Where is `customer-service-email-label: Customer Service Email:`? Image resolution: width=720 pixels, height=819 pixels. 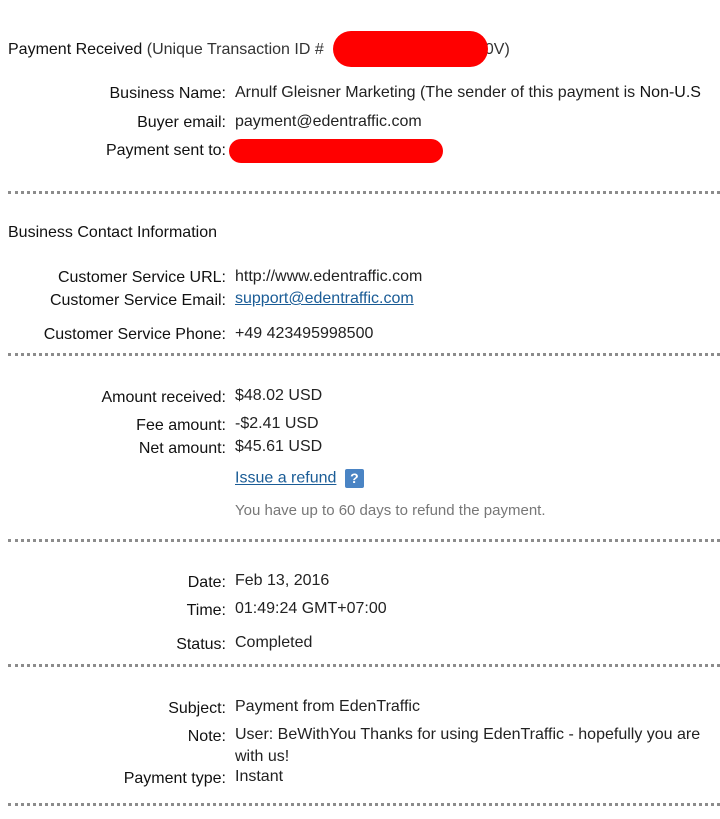 customer-service-email-label: Customer Service Email: is located at coordinates (137, 300).